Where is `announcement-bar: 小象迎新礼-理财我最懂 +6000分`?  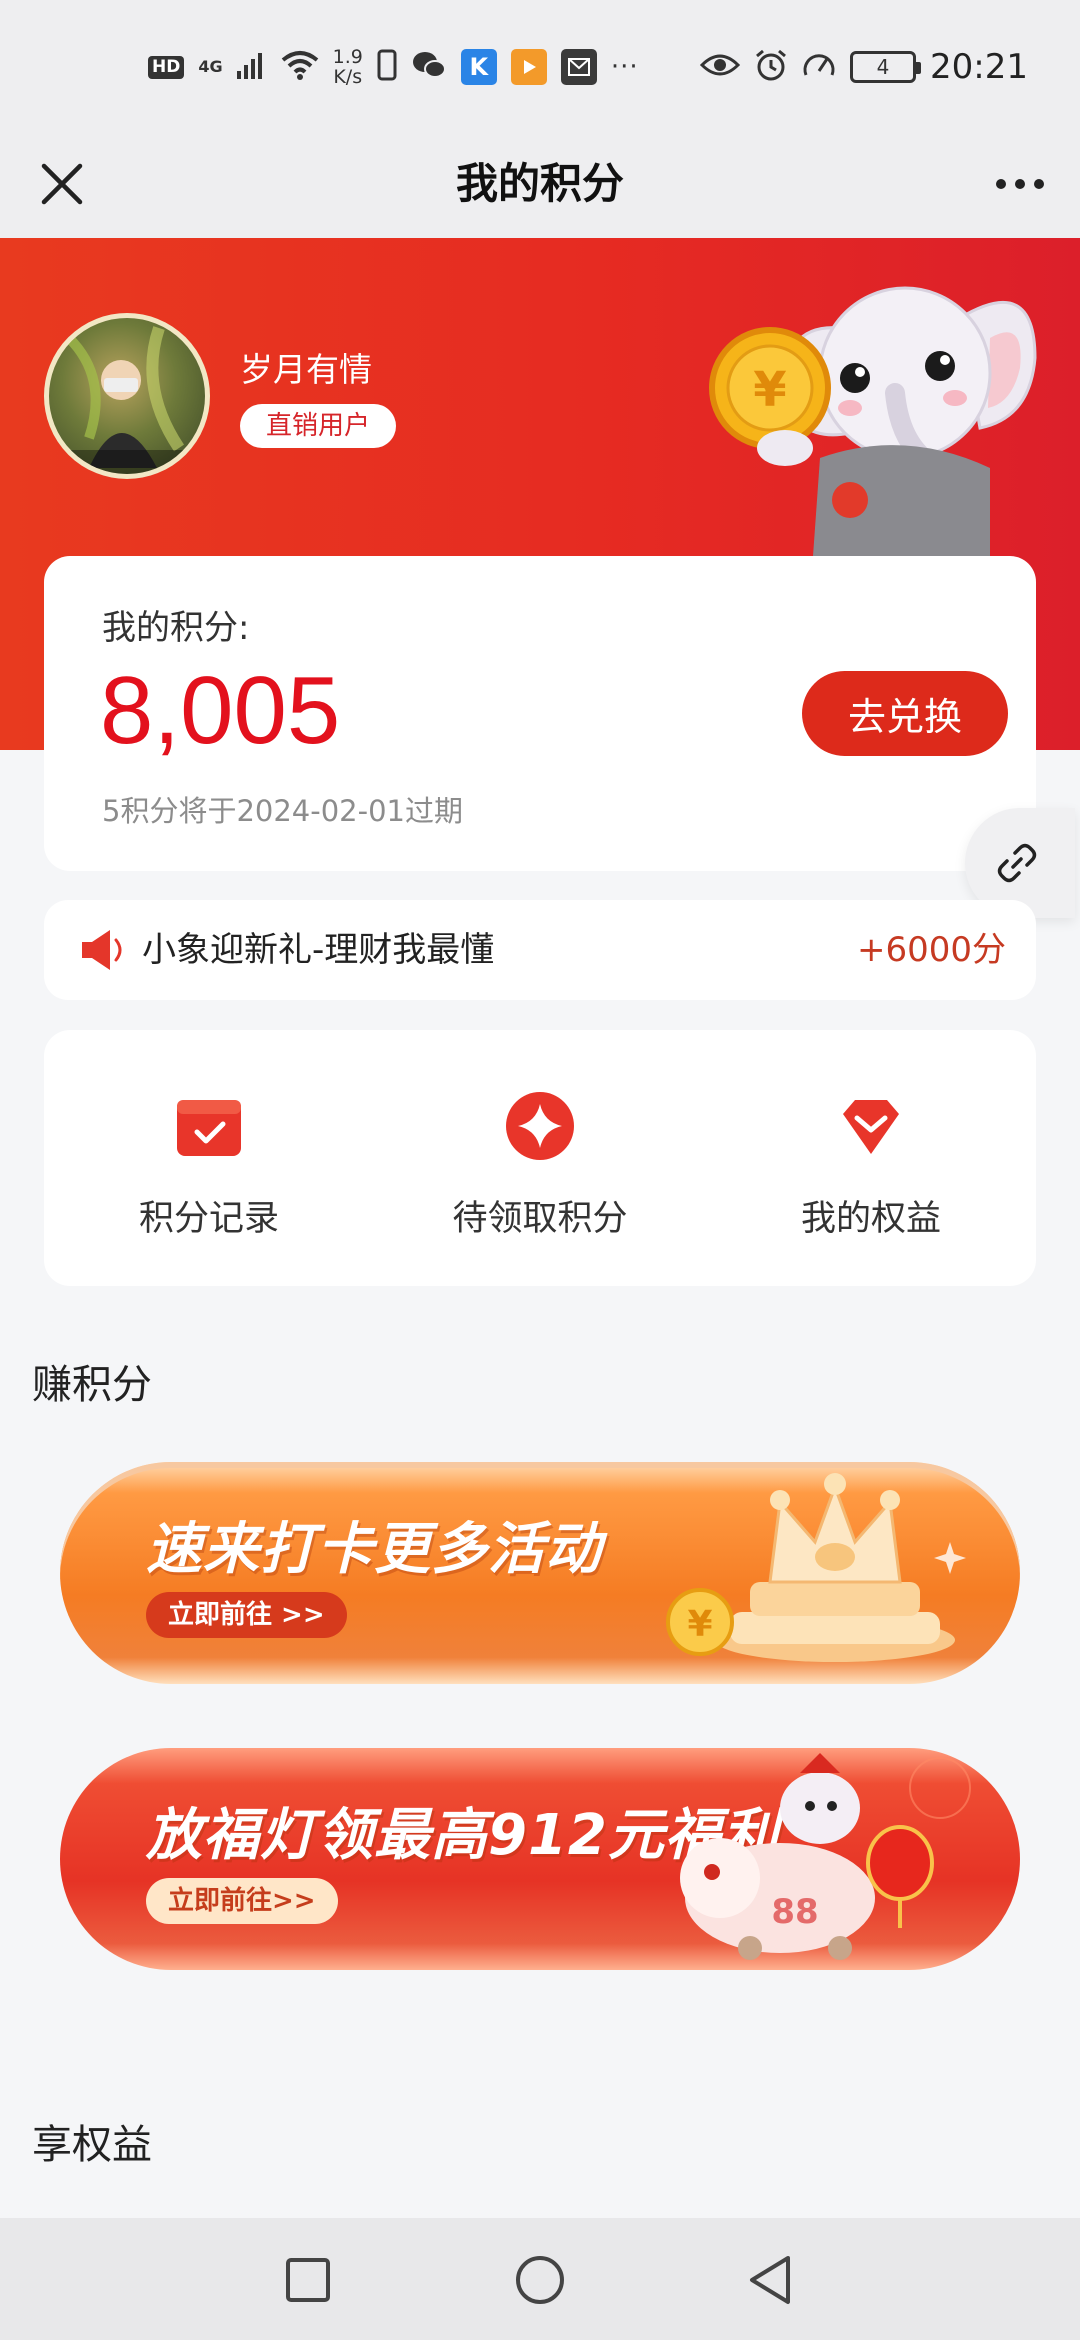
announcement-bar: 小象迎新礼-理财我最懂 +6000分 is located at coordinates (540, 950).